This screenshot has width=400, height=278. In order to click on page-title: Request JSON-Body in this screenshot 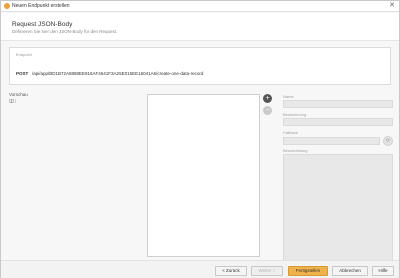, I will do `click(42, 24)`.